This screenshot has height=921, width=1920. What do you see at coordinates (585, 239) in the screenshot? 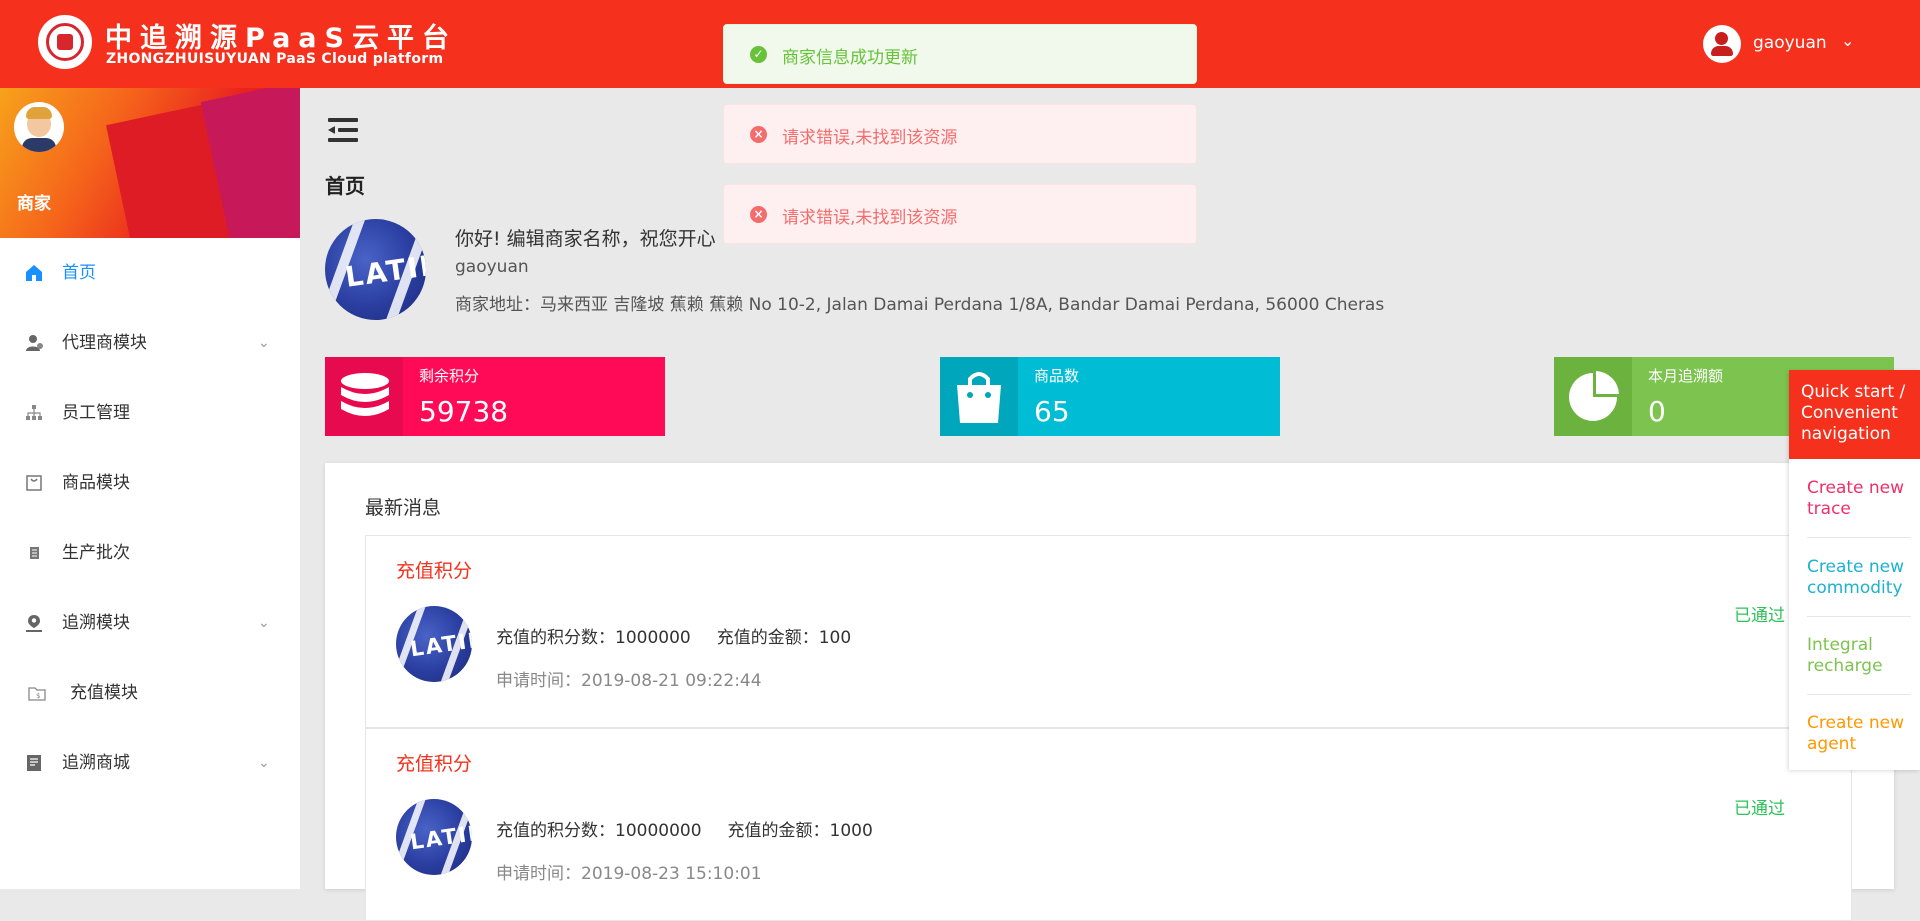
I see `merchant-greeting: 你好! 编辑商家名称，祝您开心` at bounding box center [585, 239].